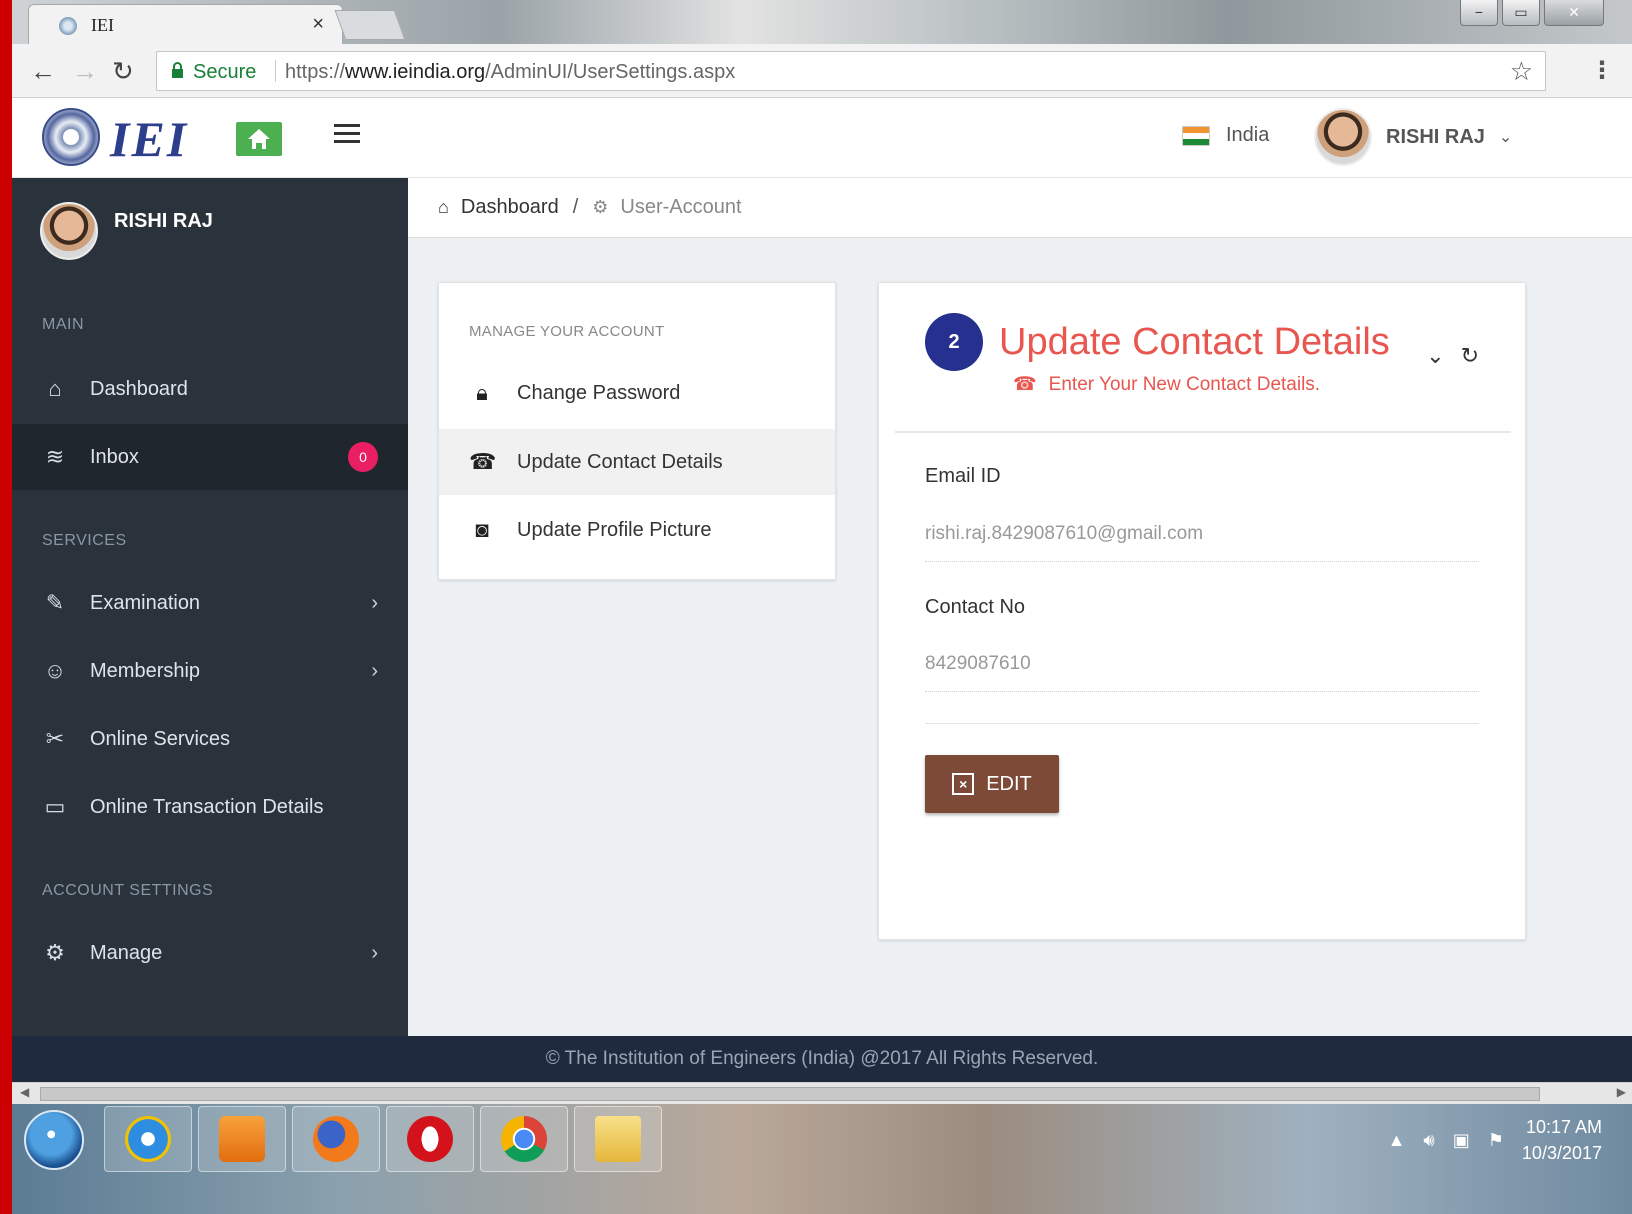  What do you see at coordinates (1009, 783) in the screenshot?
I see `edit-button-label: EDIT` at bounding box center [1009, 783].